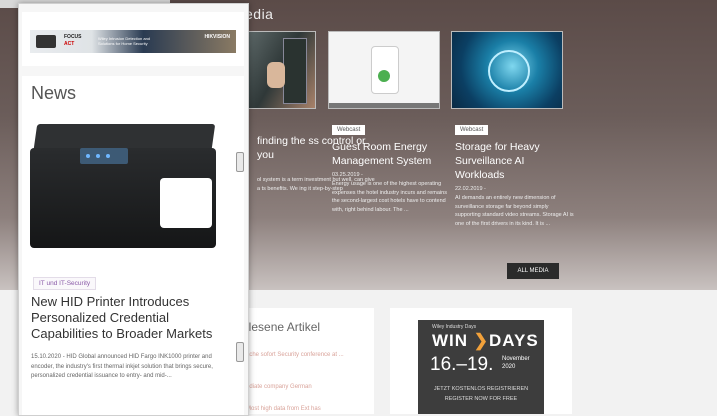 The width and height of the screenshot is (717, 416). What do you see at coordinates (281, 327) in the screenshot?
I see `most-read-heading: elesene Artikel` at bounding box center [281, 327].